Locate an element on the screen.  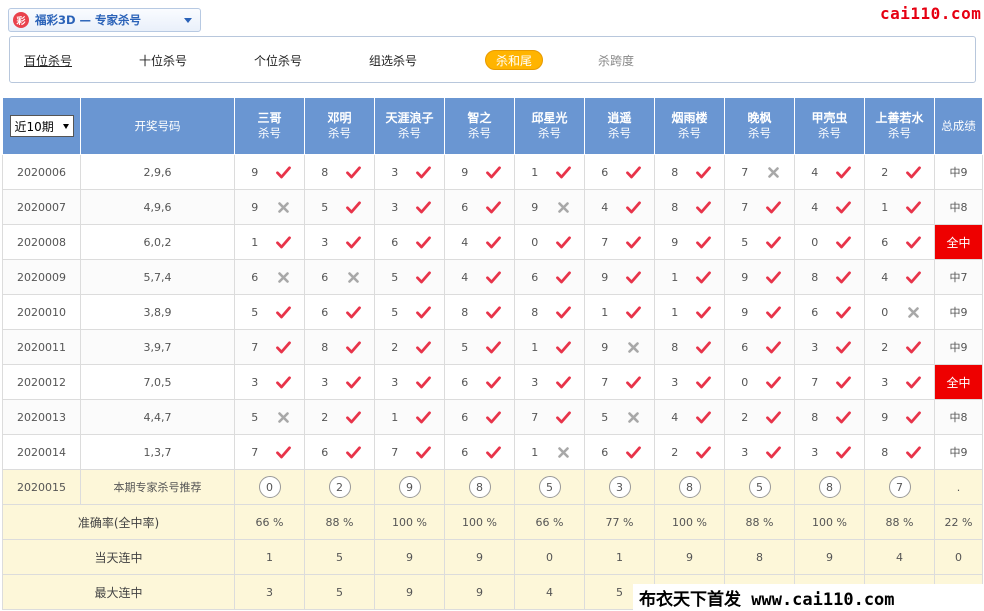
total-cell: 中9 is located at coordinates (958, 452).